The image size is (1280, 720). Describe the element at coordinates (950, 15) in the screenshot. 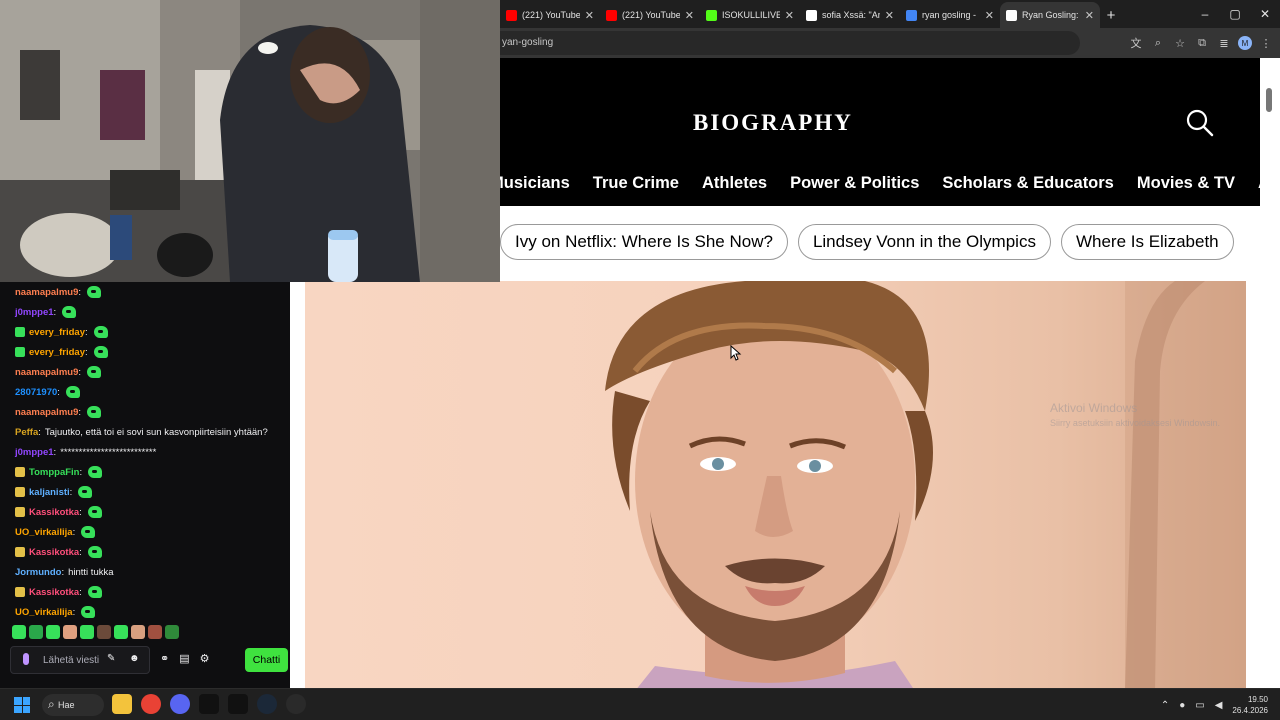

I see `browser-tab: ryan gosling - ✕` at that location.